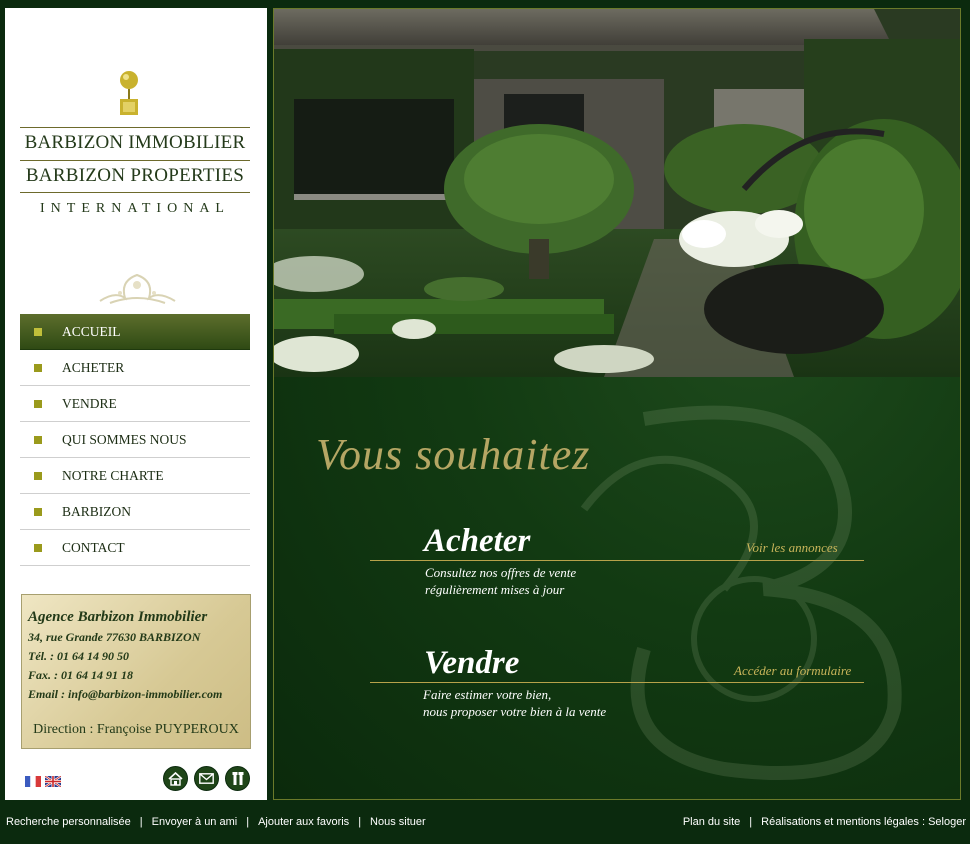 The image size is (970, 844). What do you see at coordinates (53, 781) in the screenshot?
I see `flag-uk-icon` at bounding box center [53, 781].